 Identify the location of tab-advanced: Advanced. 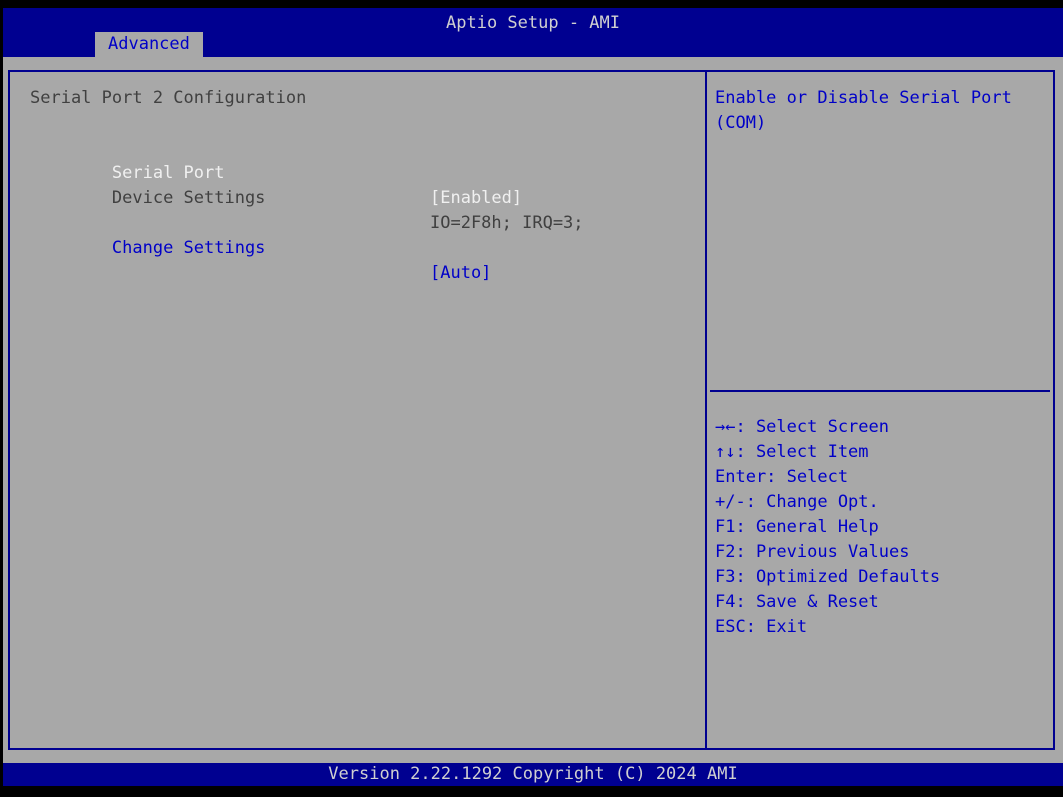
(149, 44).